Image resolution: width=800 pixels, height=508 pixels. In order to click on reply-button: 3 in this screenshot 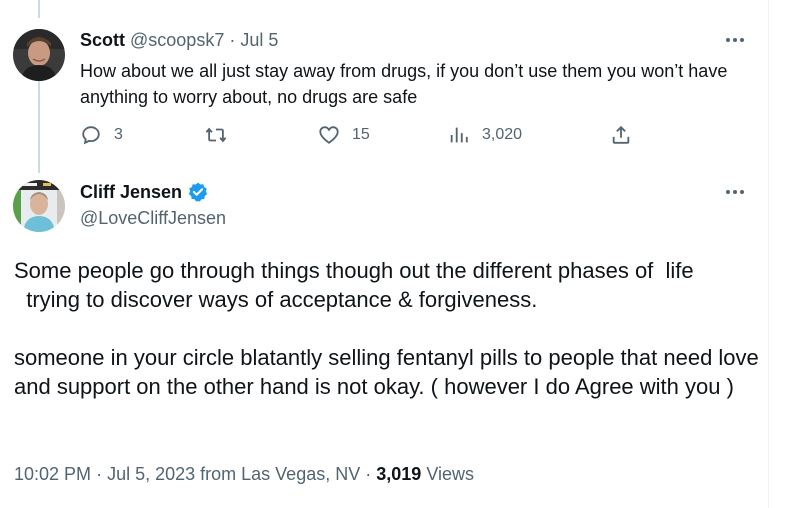, I will do `click(101, 135)`.